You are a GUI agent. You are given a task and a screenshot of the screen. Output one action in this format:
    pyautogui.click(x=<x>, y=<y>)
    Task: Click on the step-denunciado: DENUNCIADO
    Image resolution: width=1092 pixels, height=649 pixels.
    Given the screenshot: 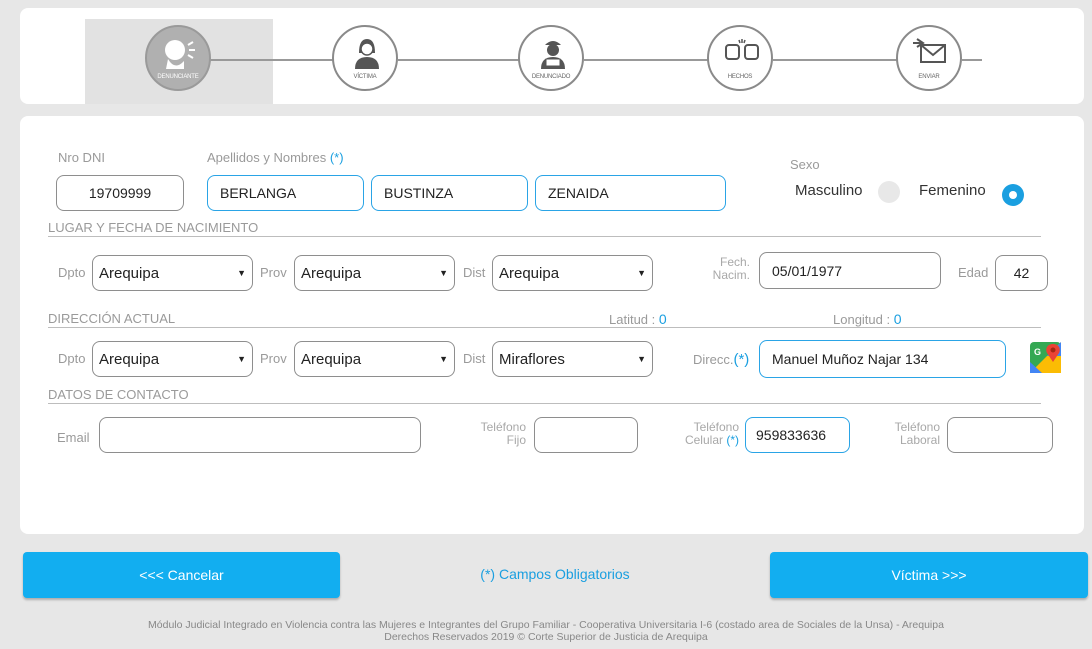 What is the action you would take?
    pyautogui.click(x=551, y=58)
    